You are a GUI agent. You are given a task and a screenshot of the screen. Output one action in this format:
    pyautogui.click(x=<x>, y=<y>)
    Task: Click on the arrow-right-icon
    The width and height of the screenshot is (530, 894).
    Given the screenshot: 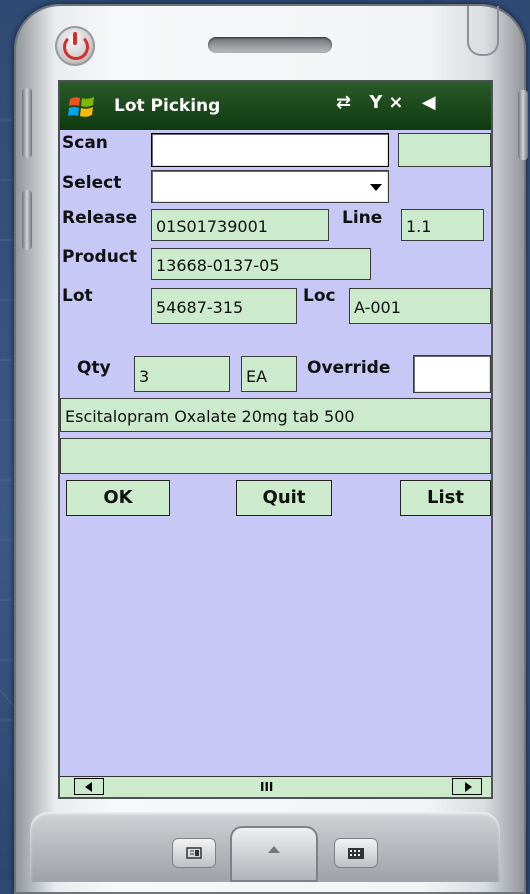 What is the action you would take?
    pyautogui.click(x=468, y=787)
    